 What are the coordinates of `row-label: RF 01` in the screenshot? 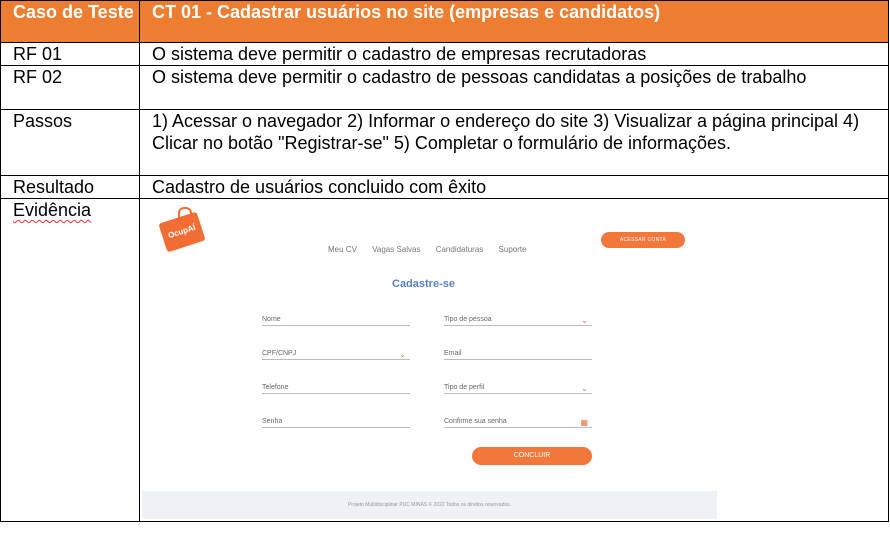 It's located at (70, 54).